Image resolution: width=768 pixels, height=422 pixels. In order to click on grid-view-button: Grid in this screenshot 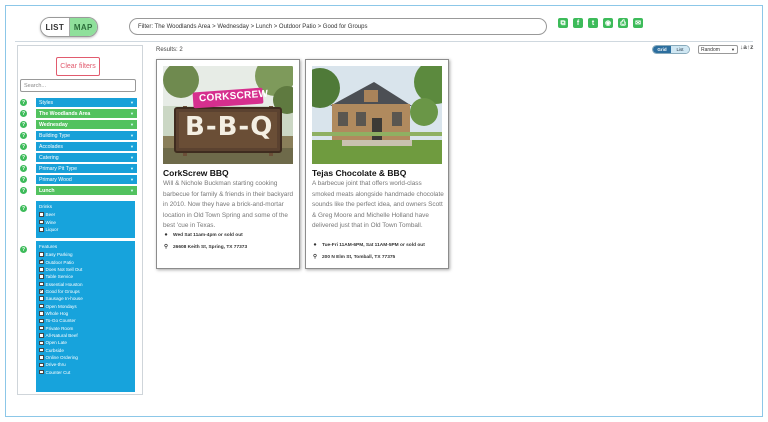, I will do `click(662, 49)`.